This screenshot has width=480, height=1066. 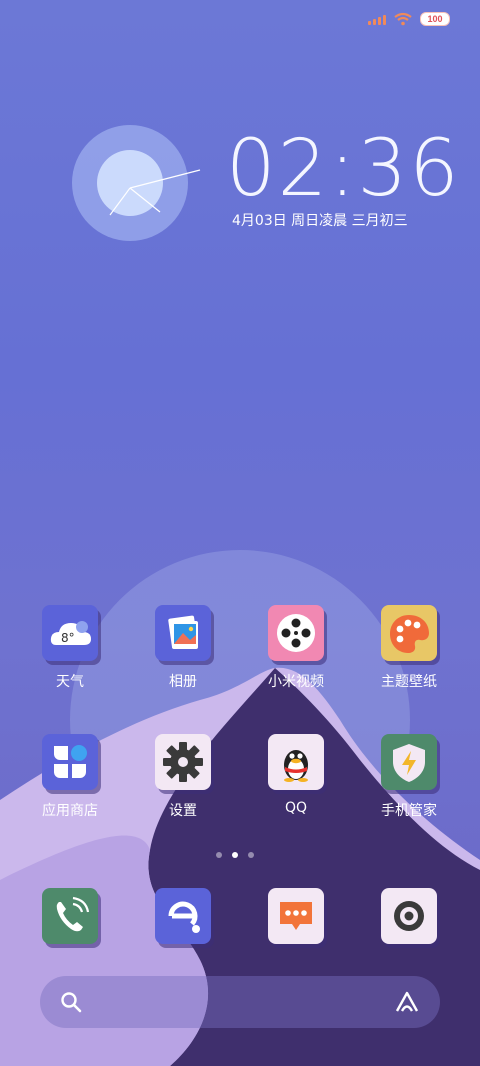 I want to click on app-settings: 设置, so click(x=183, y=777).